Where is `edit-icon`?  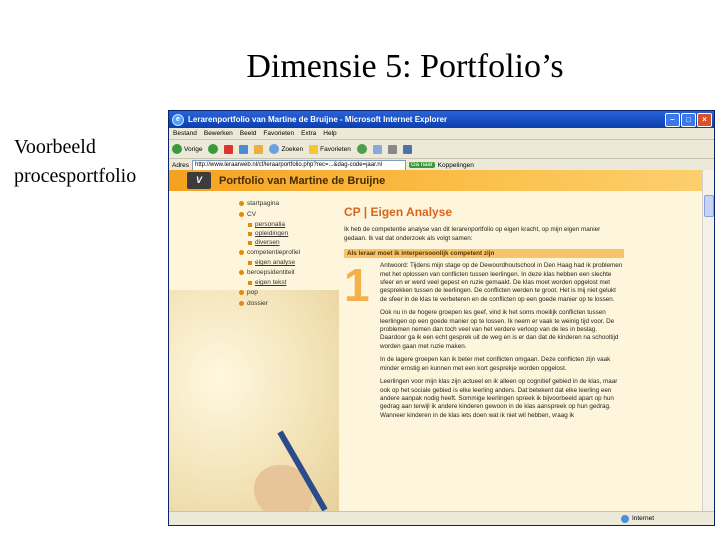
edit-icon is located at coordinates (407, 149).